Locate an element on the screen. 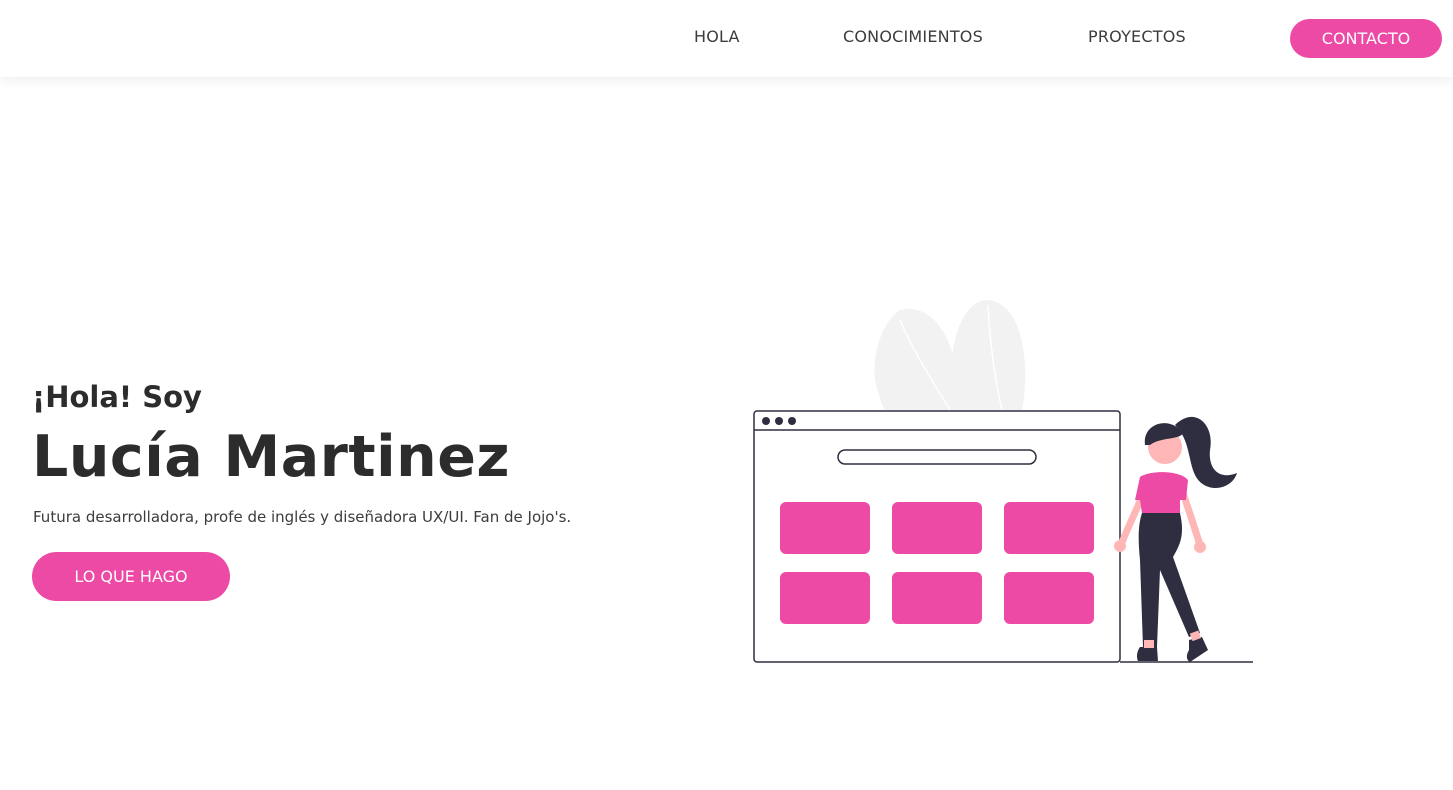 Image resolution: width=1453 pixels, height=790 pixels. nav-link-proyectos: PROYECTOS is located at coordinates (1137, 36).